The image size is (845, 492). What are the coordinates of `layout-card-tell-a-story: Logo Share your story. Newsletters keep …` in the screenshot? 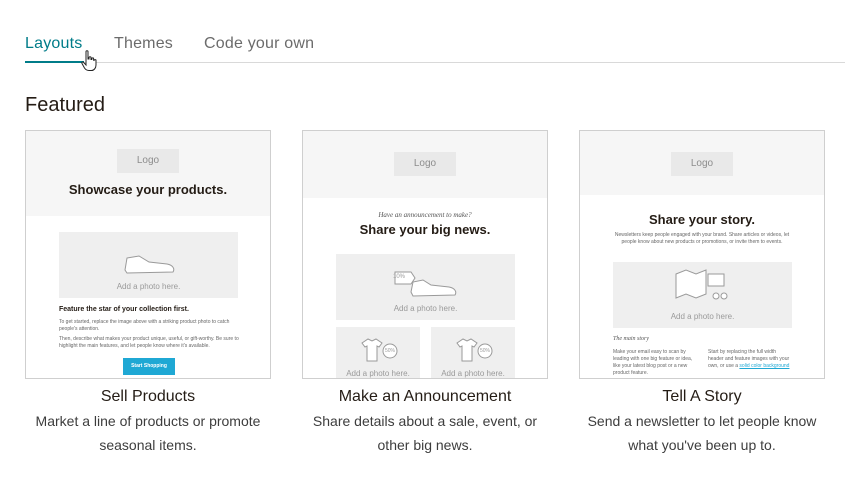 It's located at (702, 254).